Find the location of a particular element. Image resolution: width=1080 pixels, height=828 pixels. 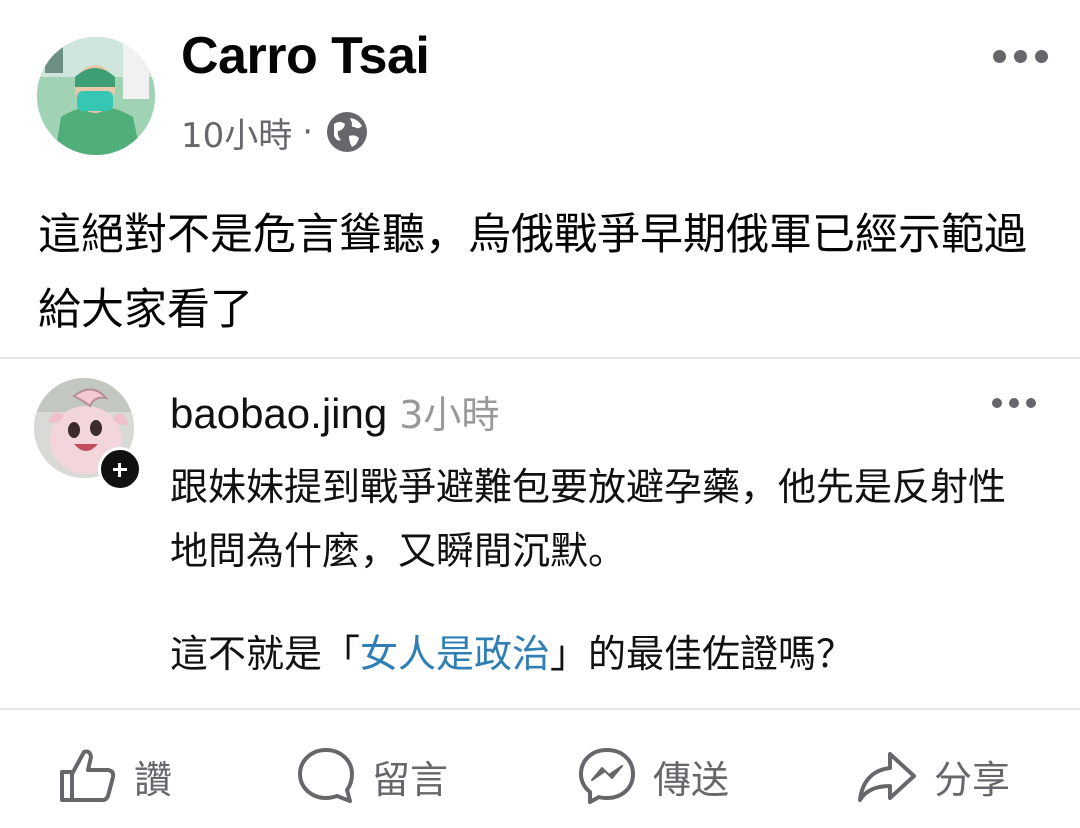

quoted-more-button is located at coordinates (1014, 403).